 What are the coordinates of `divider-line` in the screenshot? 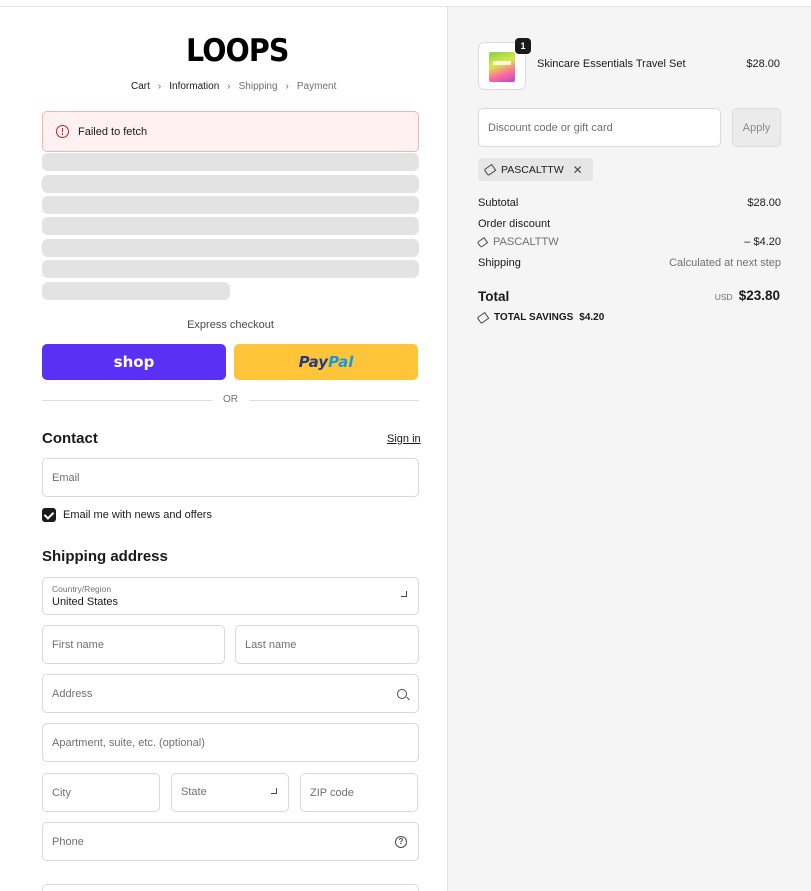 It's located at (334, 400).